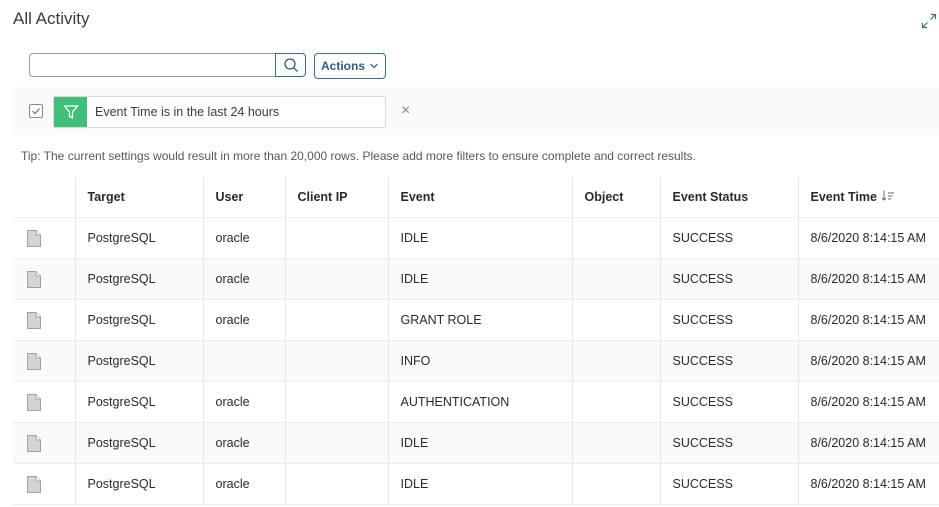 The image size is (939, 507). Describe the element at coordinates (243, 197) in the screenshot. I see `column-header-user: User` at that location.